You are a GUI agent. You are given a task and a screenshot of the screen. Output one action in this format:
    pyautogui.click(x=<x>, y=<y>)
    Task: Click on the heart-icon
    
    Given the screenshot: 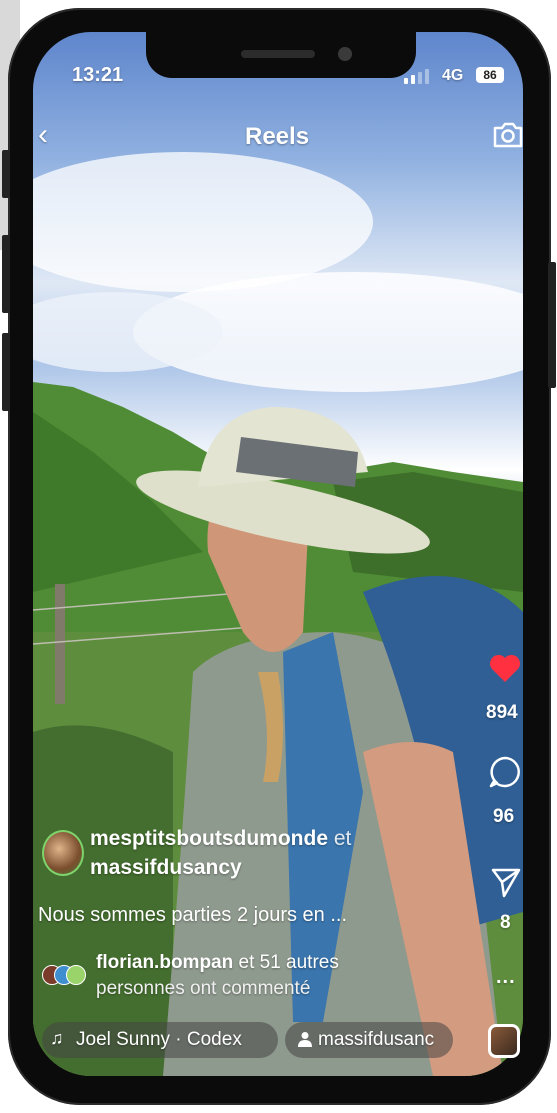 What is the action you would take?
    pyautogui.click(x=505, y=668)
    